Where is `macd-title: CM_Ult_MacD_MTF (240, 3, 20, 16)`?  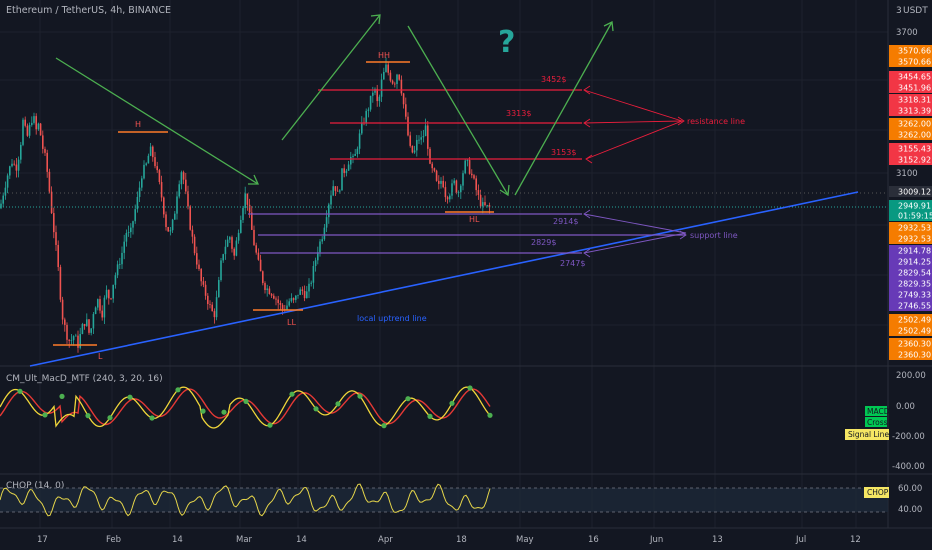 macd-title: CM_Ult_MacD_MTF (240, 3, 20, 16) is located at coordinates (84, 379).